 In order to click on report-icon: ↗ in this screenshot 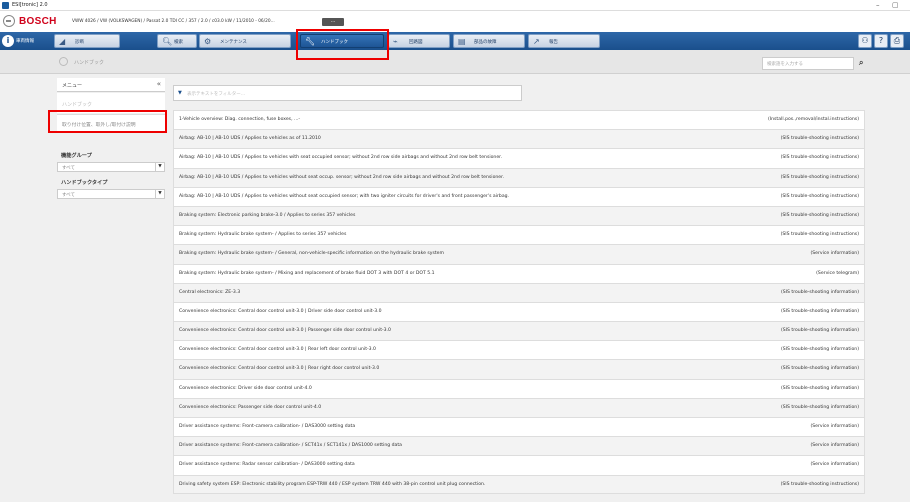, I will do `click(536, 41)`.